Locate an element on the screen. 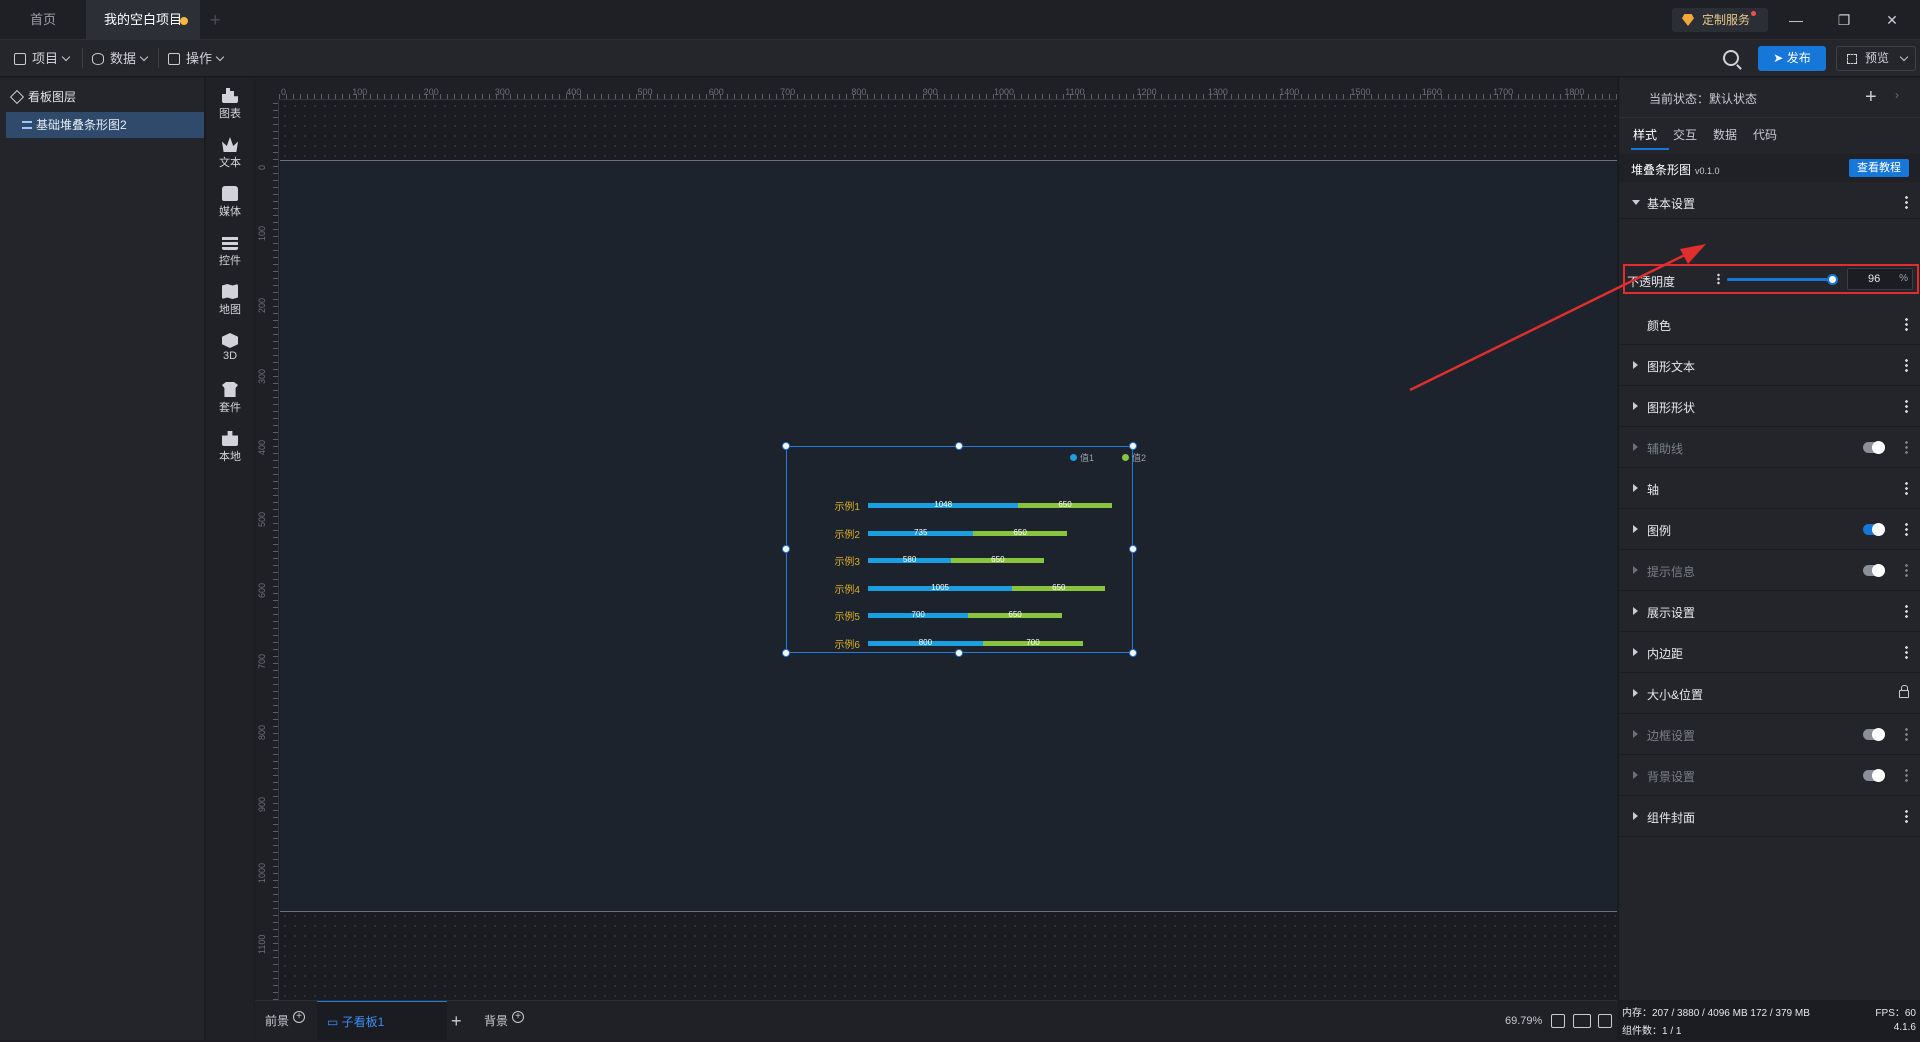 Image resolution: width=1920 pixels, height=1042 pixels. caret-right-icon is located at coordinates (1635, 693).